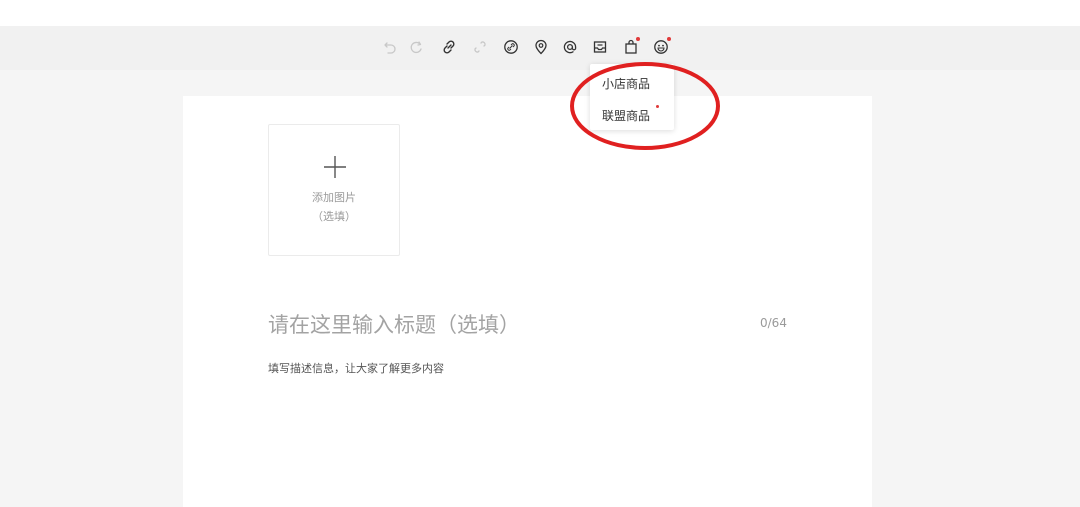  Describe the element at coordinates (528, 400) in the screenshot. I see `description-input` at that location.